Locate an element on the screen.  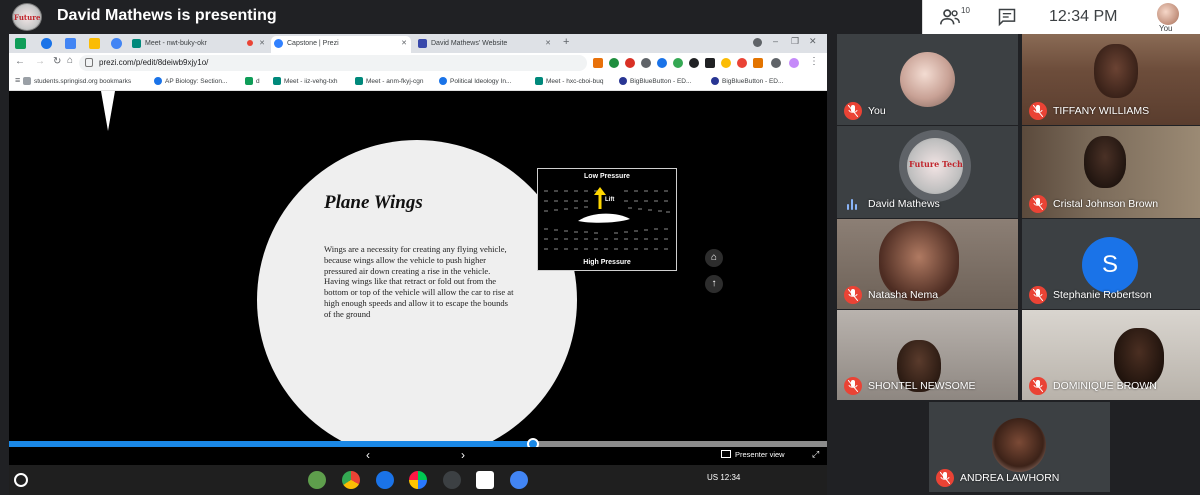
launcher-icon is located at coordinates (21, 480).